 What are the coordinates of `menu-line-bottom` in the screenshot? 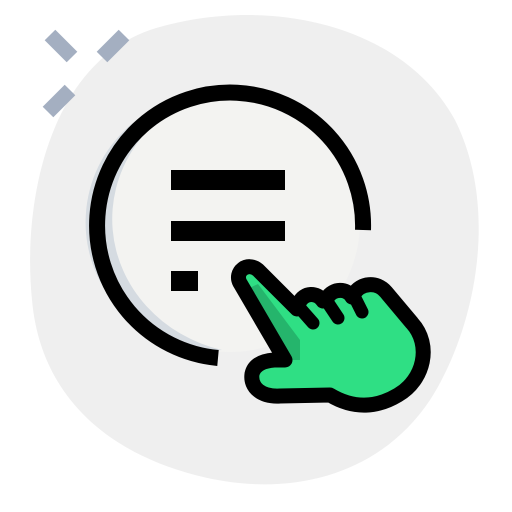 It's located at (184, 281).